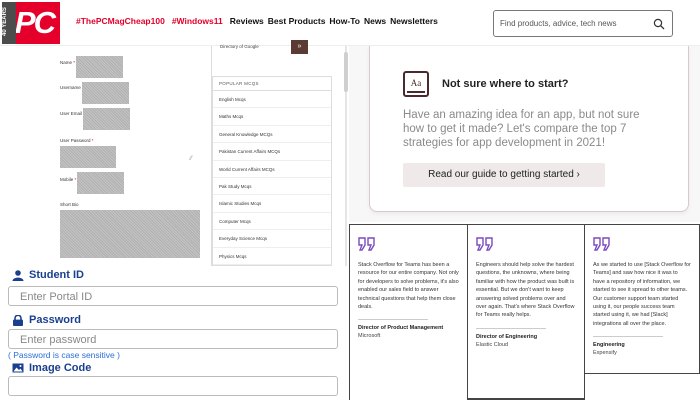  Describe the element at coordinates (197, 21) in the screenshot. I see `trending-tag: #Windows11` at that location.